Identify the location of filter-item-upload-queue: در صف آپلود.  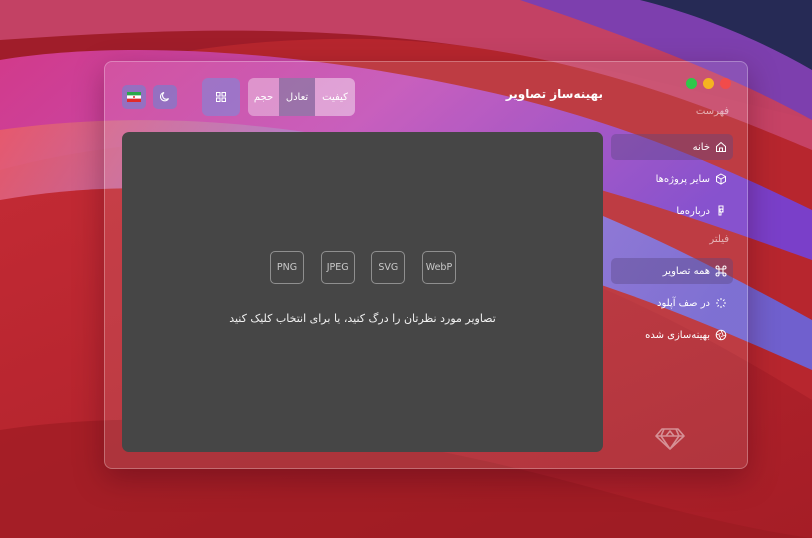
(672, 303).